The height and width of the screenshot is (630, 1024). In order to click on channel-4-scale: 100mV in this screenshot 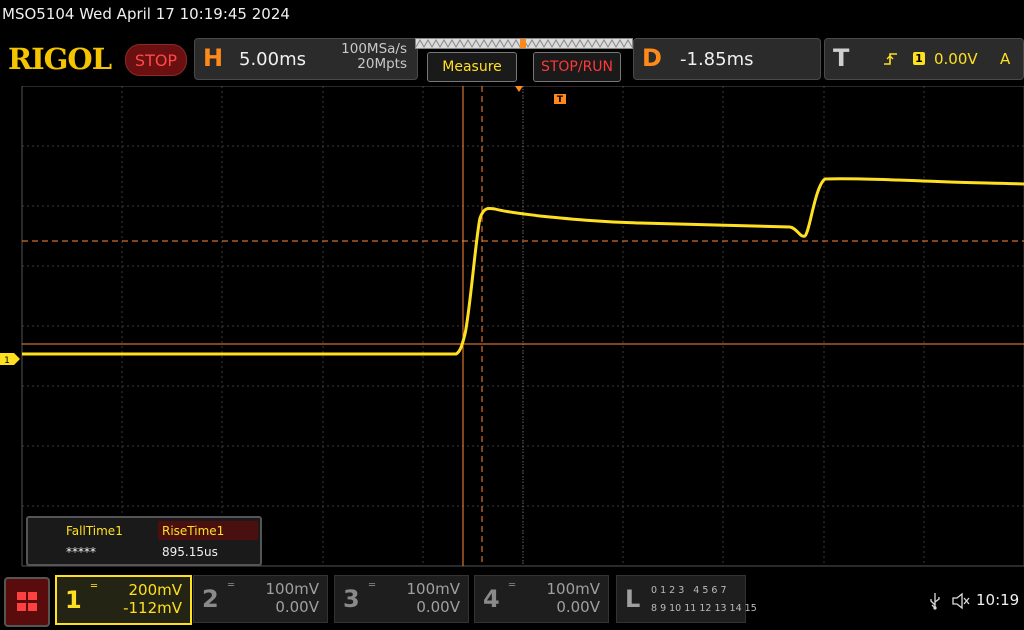, I will do `click(573, 589)`.